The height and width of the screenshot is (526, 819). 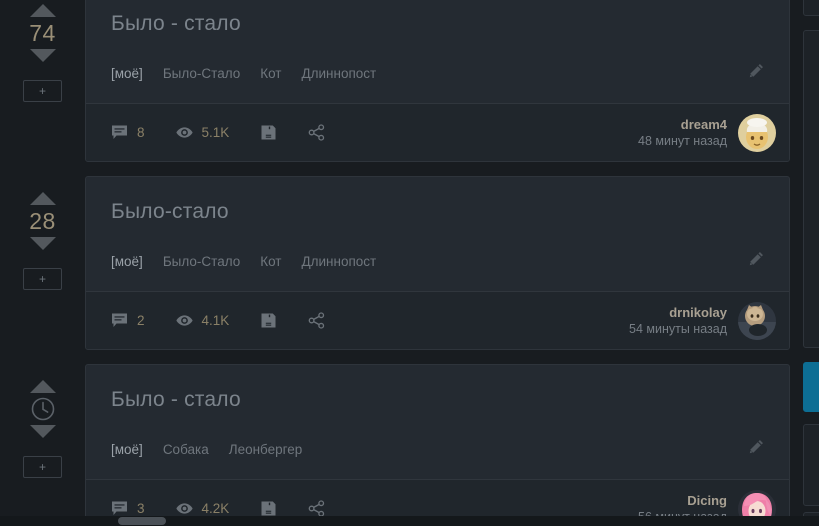 I want to click on comments-stat: 2, so click(x=128, y=320).